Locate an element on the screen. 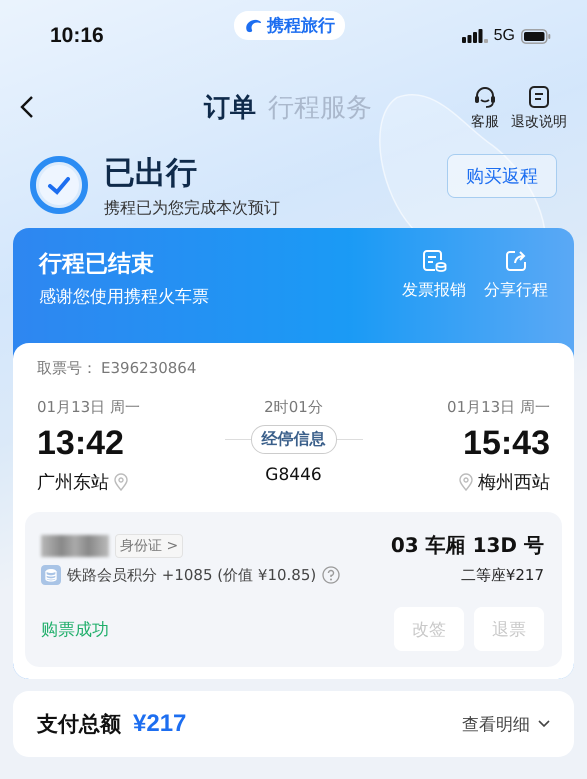 The image size is (587, 779). payment-amount: ¥217 is located at coordinates (159, 724).